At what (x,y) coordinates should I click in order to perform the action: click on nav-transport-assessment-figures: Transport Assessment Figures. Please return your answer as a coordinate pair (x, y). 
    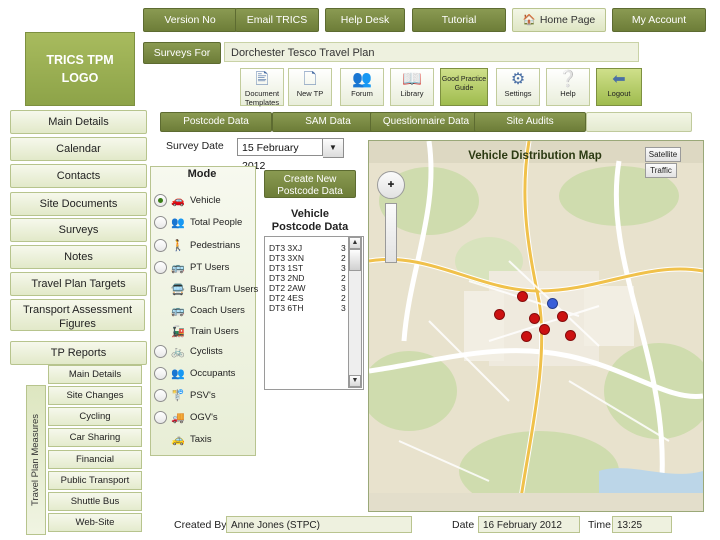
    Looking at the image, I should click on (77, 315).